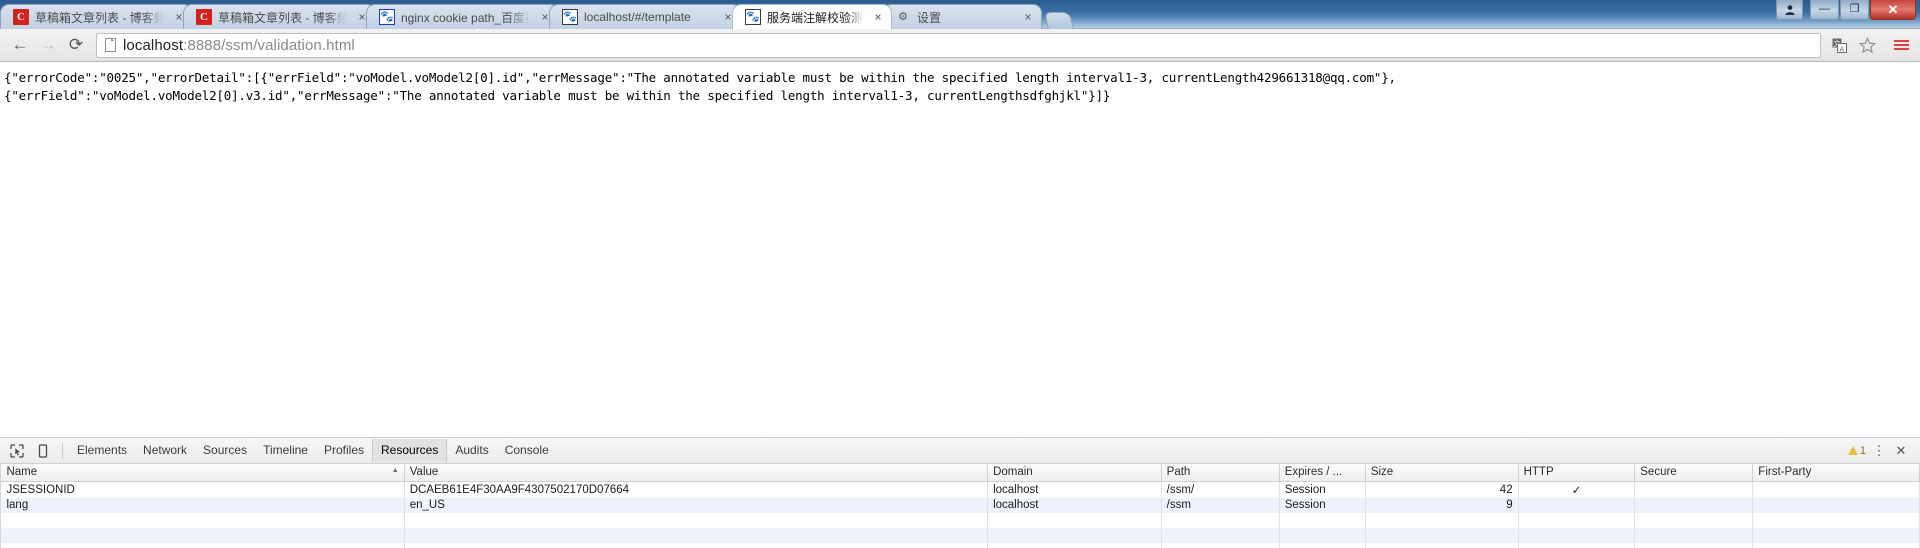 This screenshot has width=1920, height=548. Describe the element at coordinates (1220, 473) in the screenshot. I see `column-header-path: Path` at that location.